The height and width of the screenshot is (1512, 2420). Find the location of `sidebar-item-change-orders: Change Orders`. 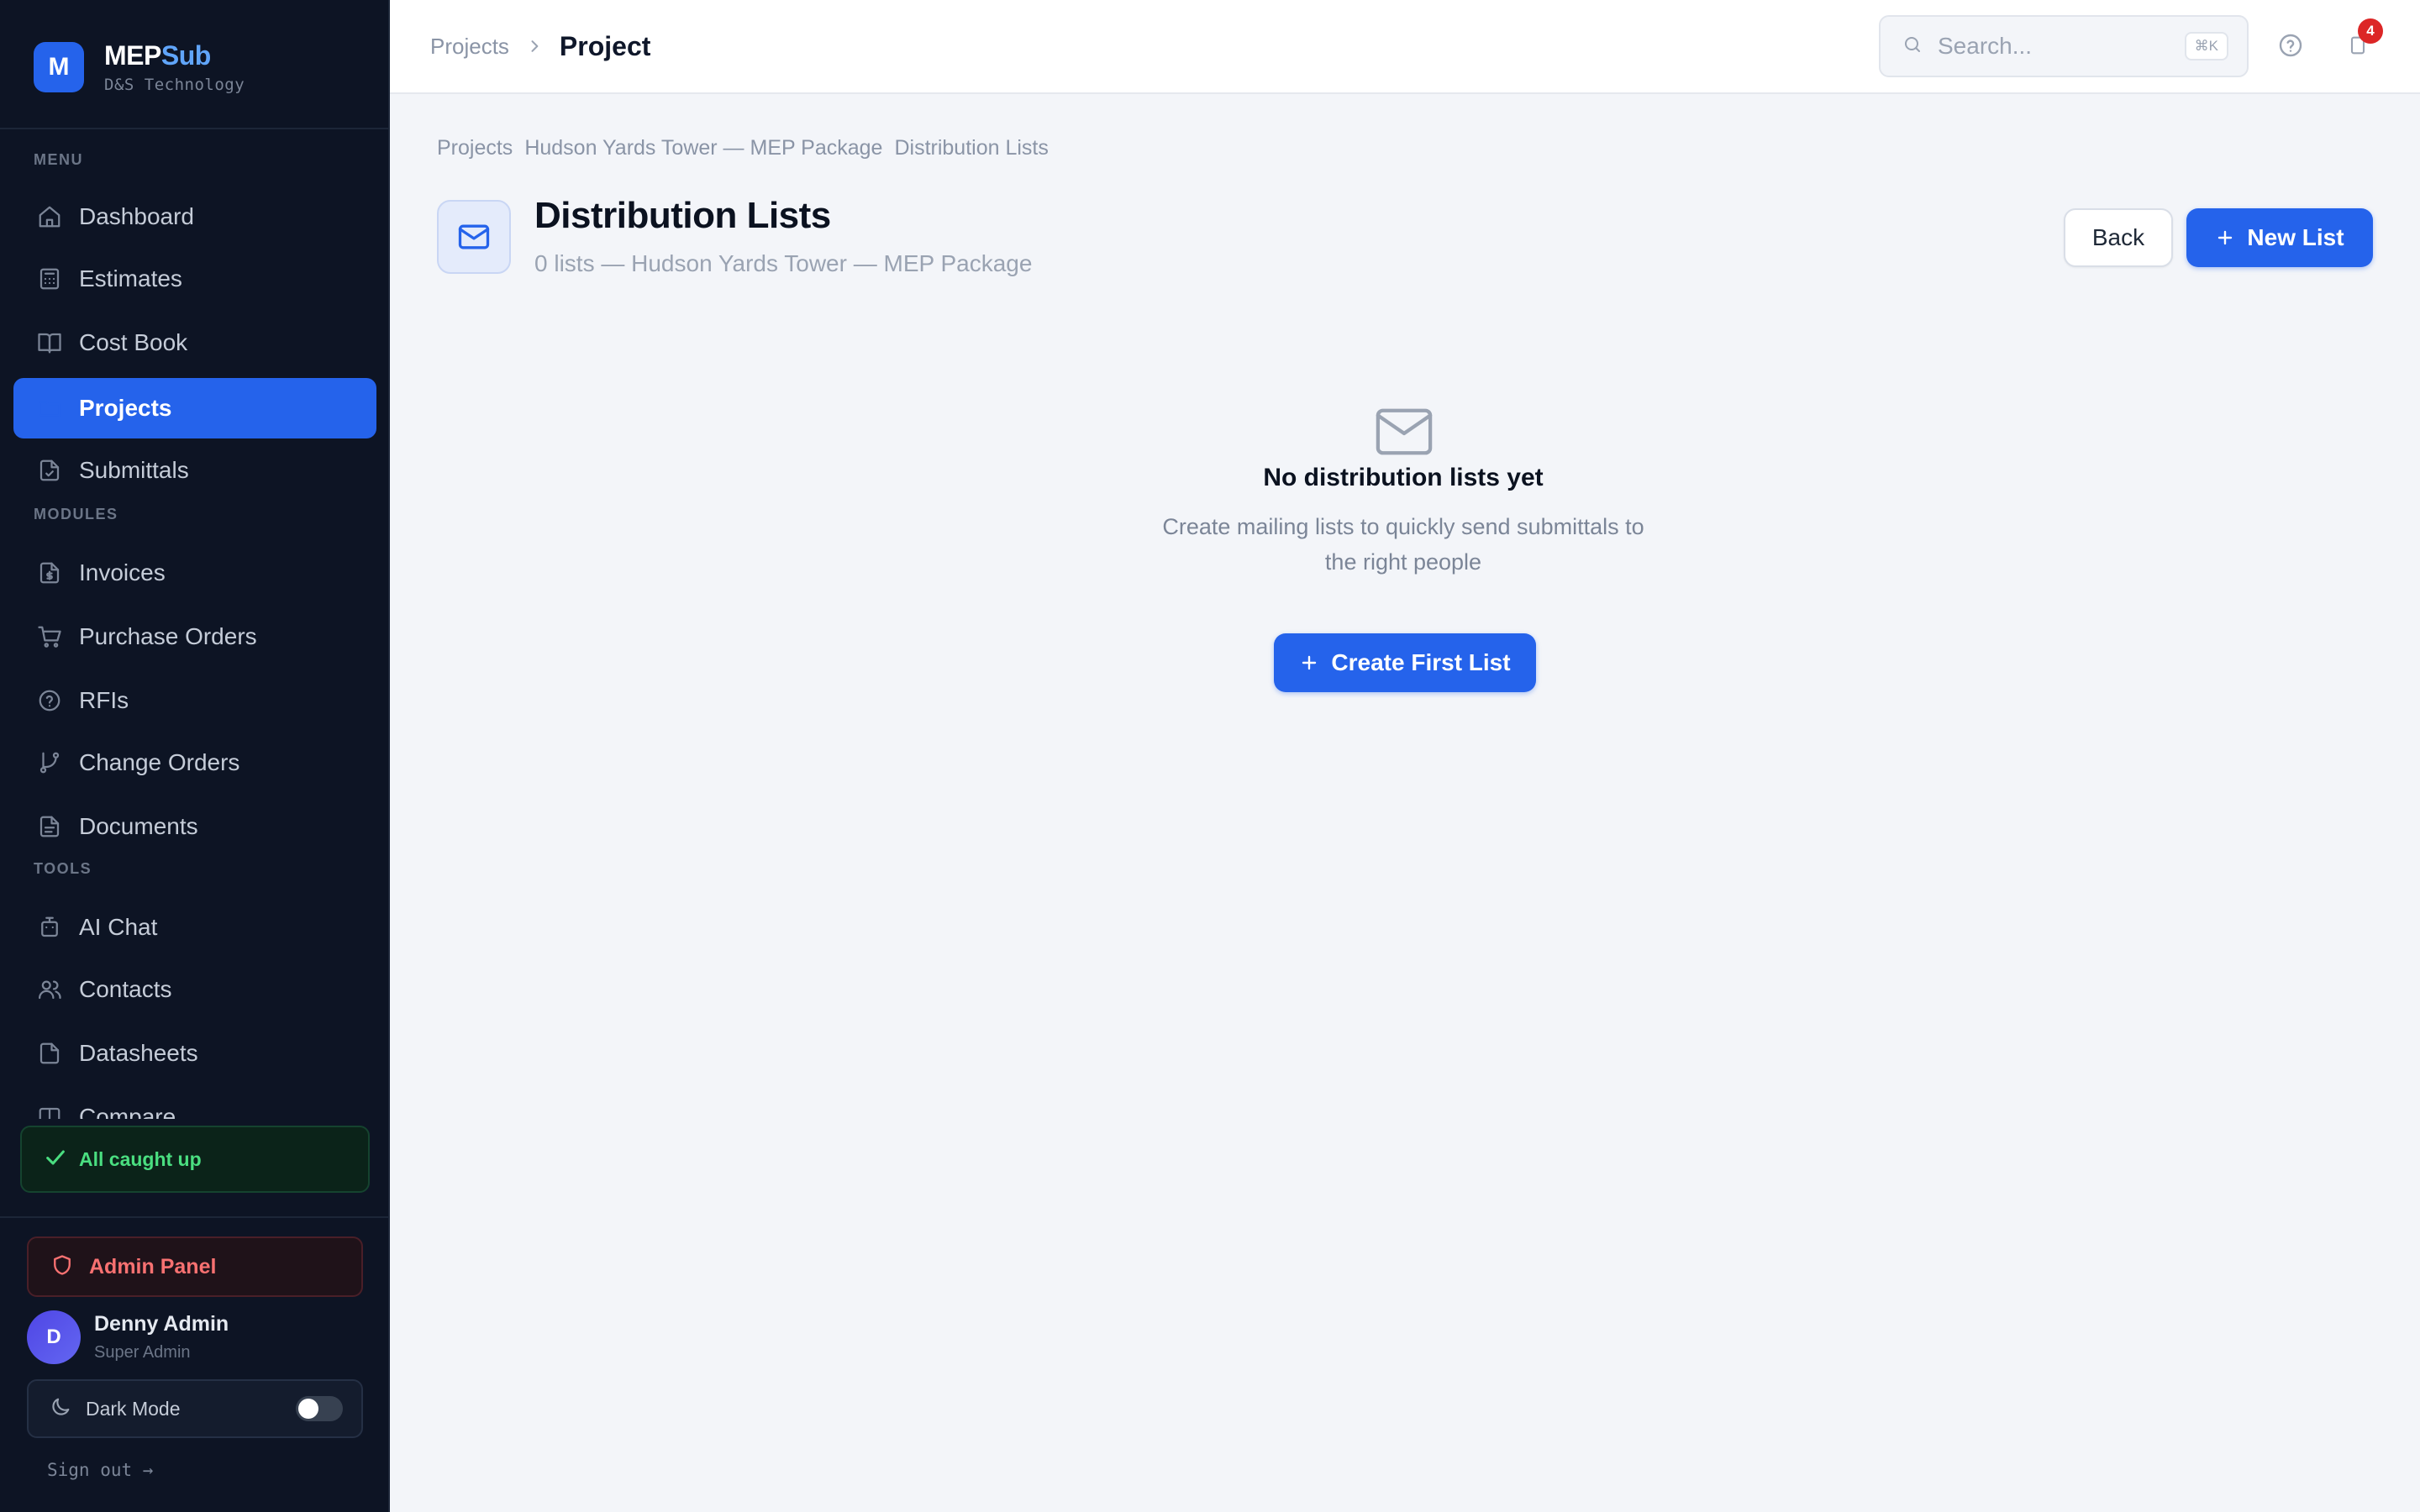

sidebar-item-change-orders: Change Orders is located at coordinates (195, 762).